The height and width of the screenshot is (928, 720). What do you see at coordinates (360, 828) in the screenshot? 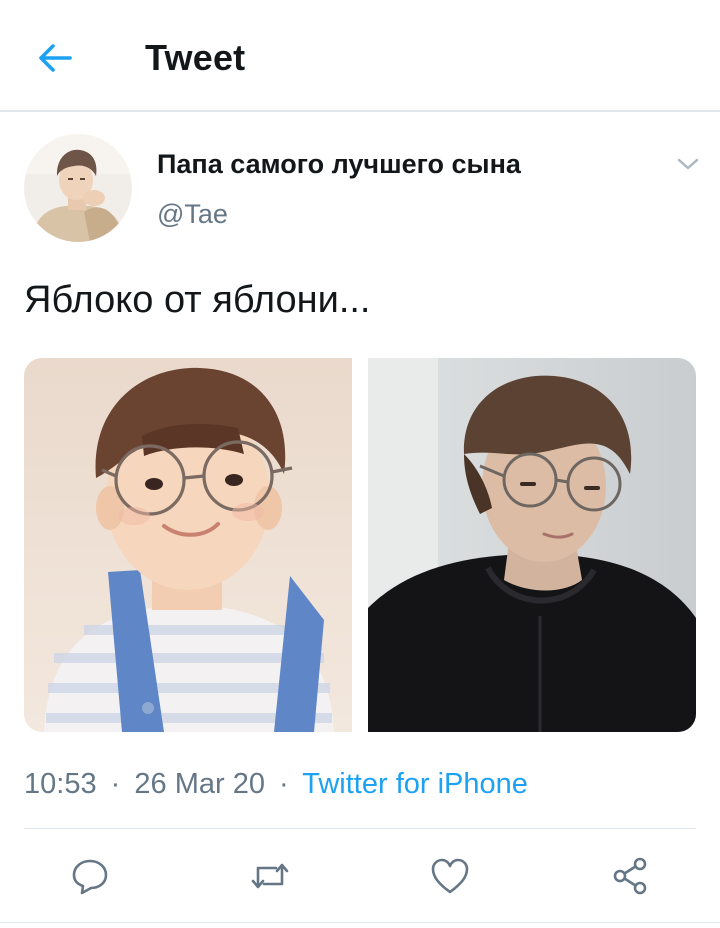
I see `divider` at bounding box center [360, 828].